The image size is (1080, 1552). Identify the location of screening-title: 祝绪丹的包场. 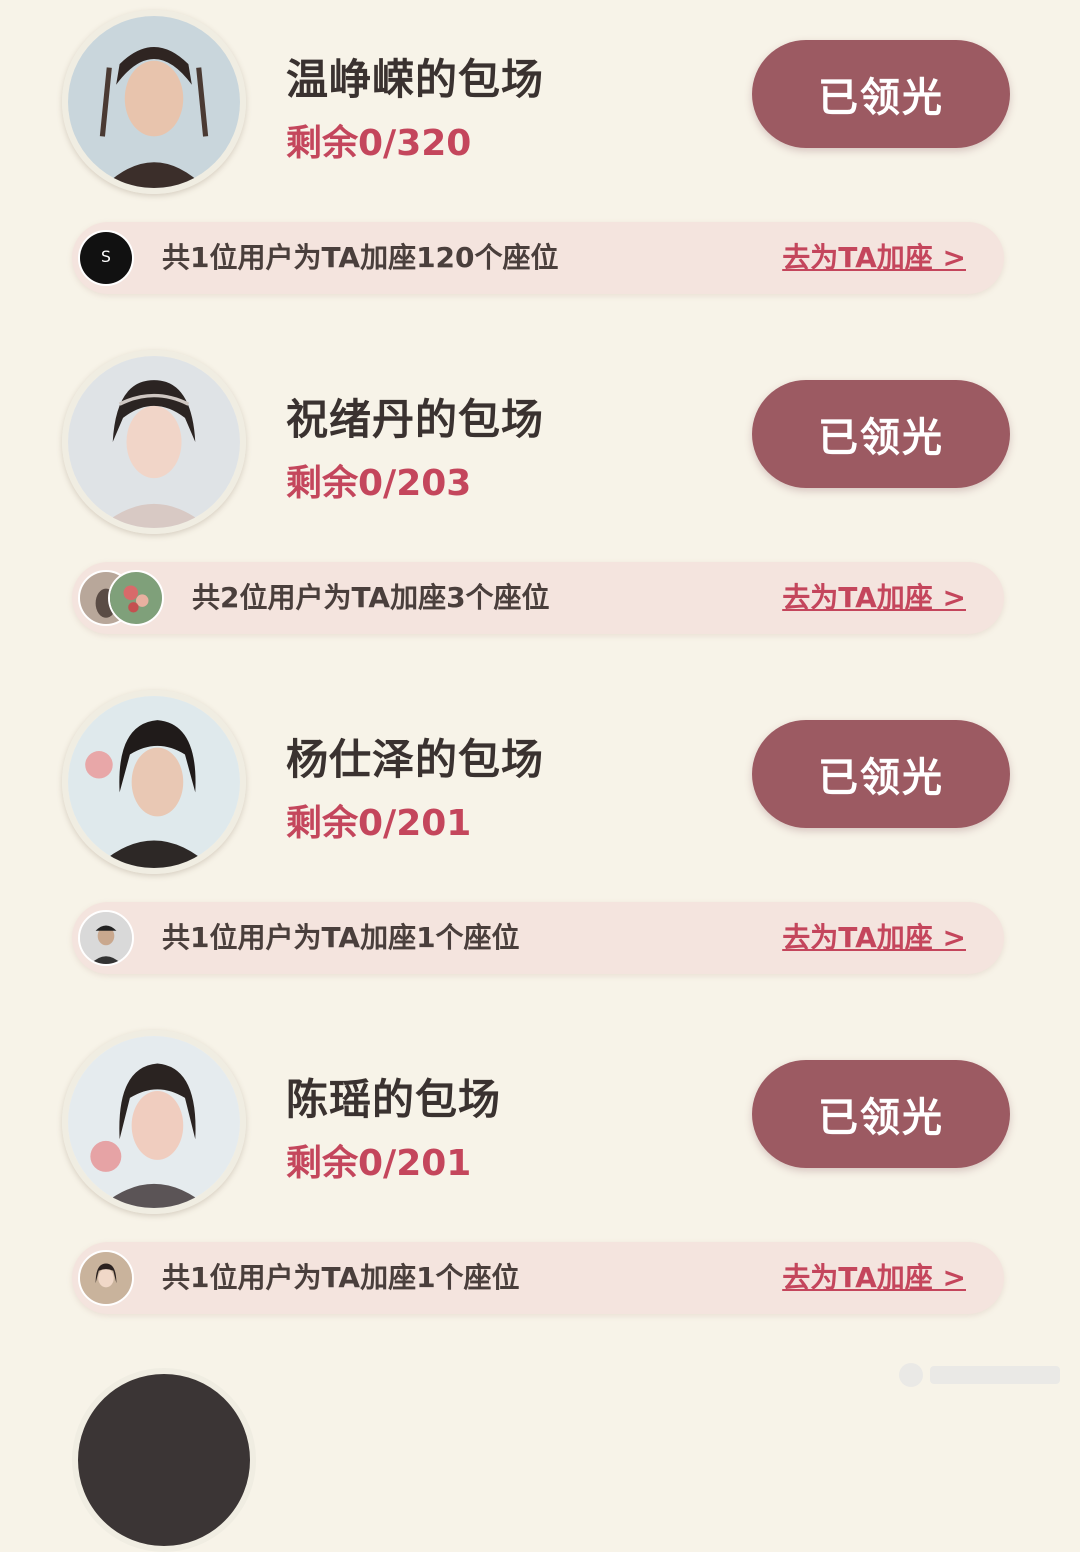
(415, 419).